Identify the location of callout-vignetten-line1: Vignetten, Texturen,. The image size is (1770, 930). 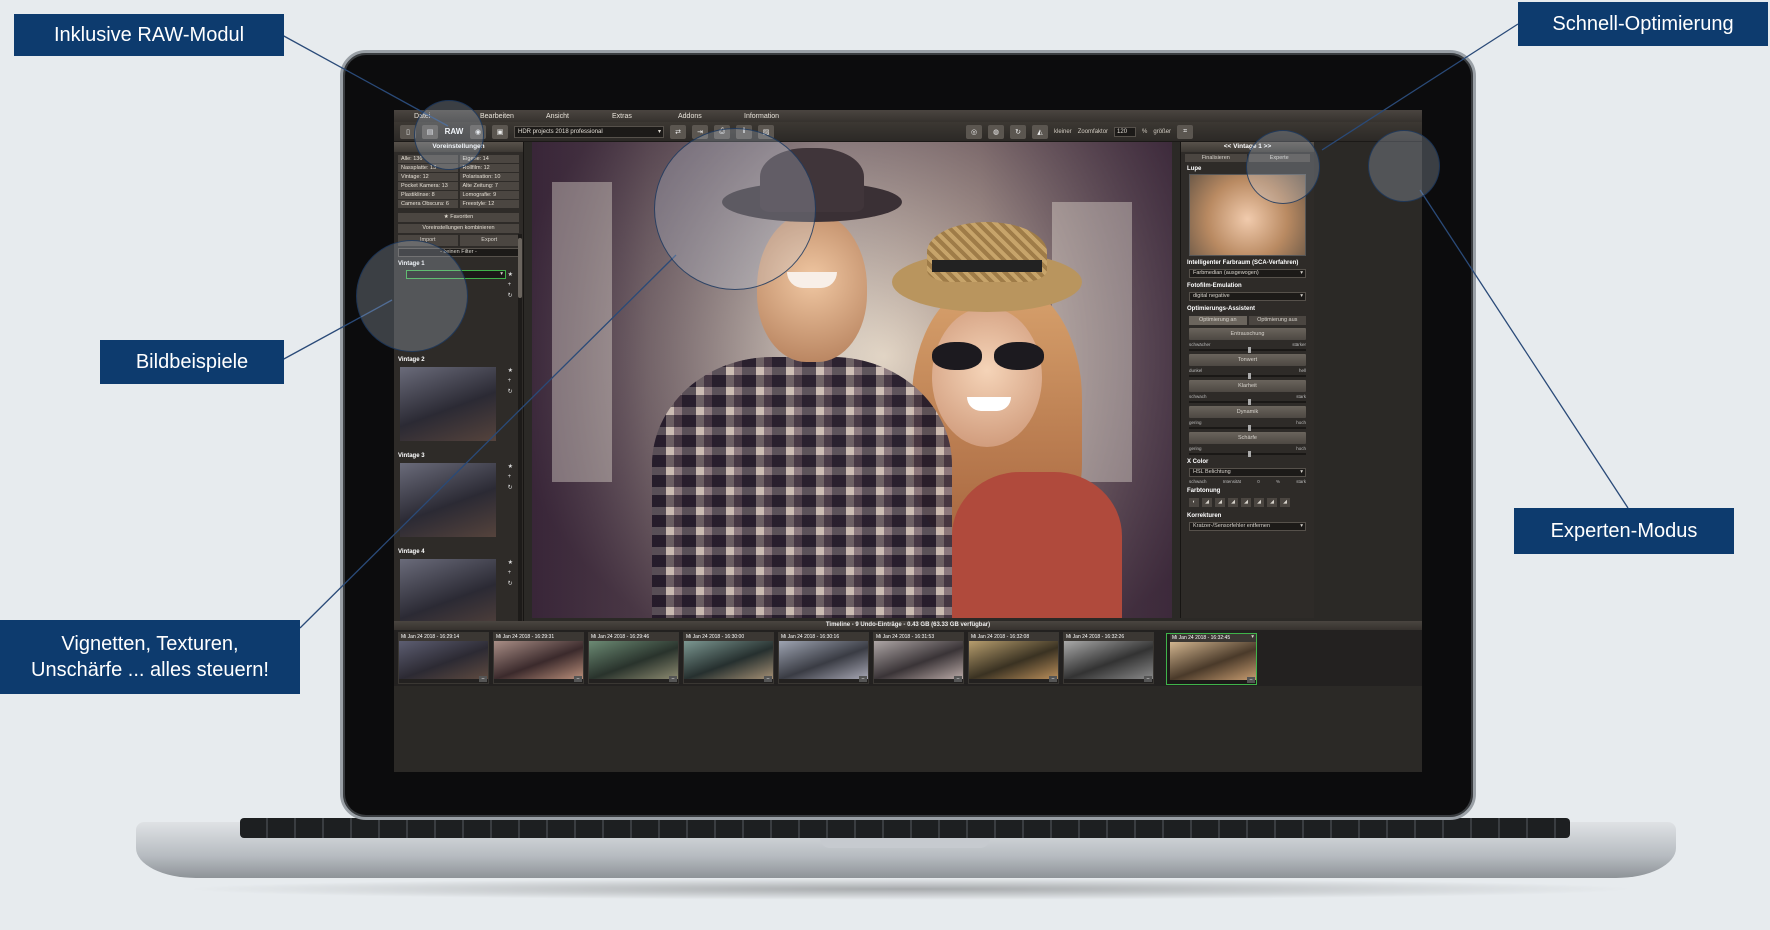
(150, 644).